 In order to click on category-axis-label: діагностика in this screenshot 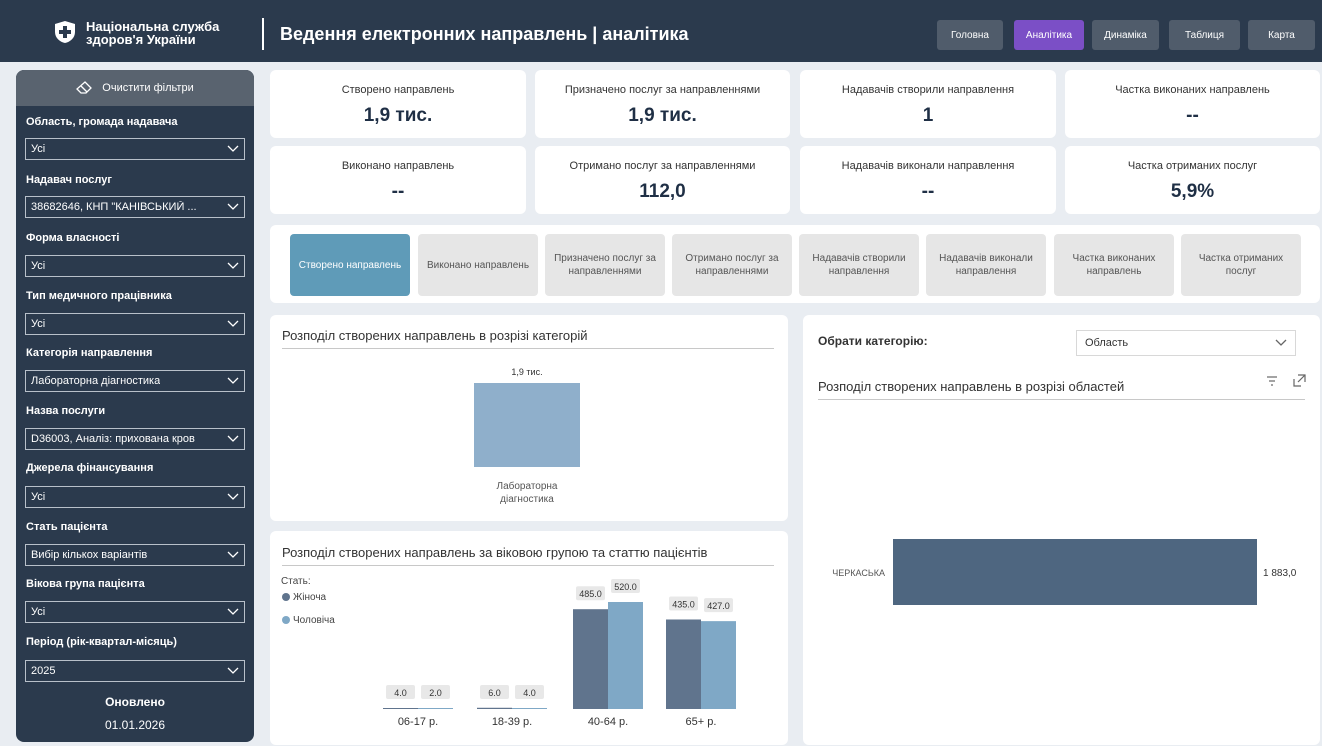, I will do `click(527, 499)`.